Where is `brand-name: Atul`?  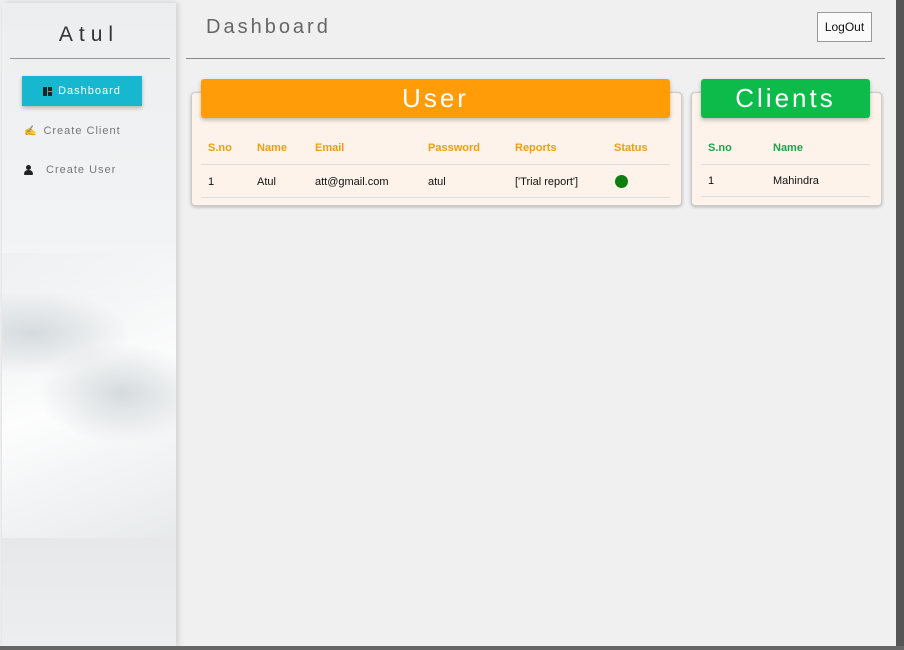
brand-name: Atul is located at coordinates (89, 34).